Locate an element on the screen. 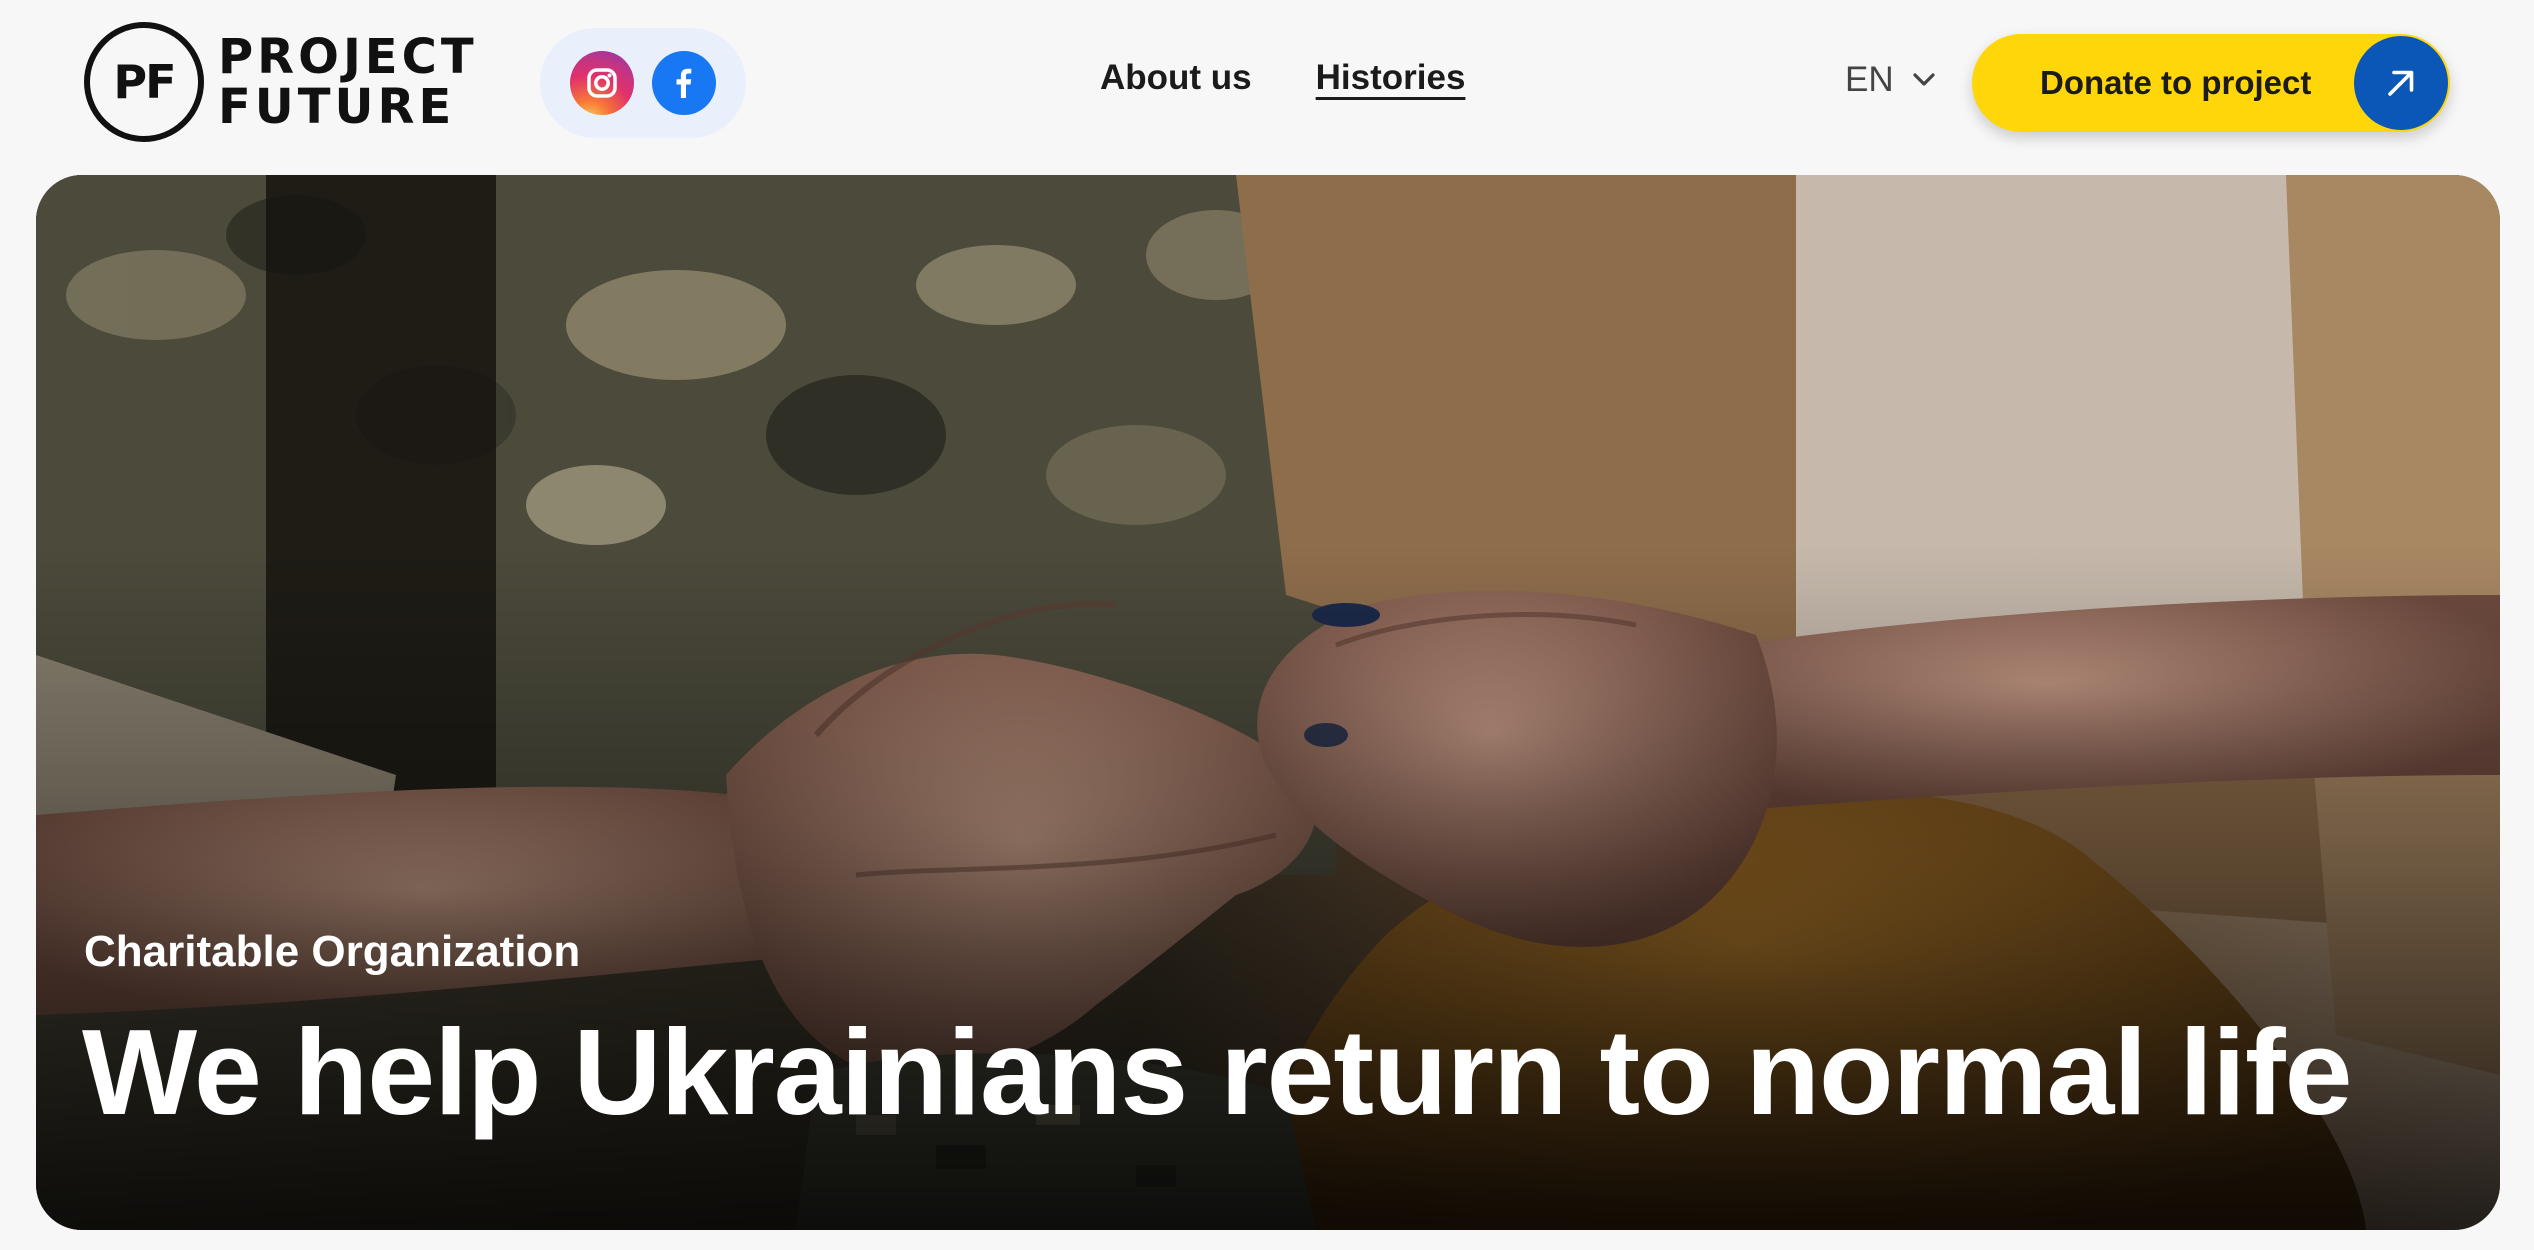 This screenshot has width=2534, height=1250. nav-histories: Histories is located at coordinates (1391, 78).